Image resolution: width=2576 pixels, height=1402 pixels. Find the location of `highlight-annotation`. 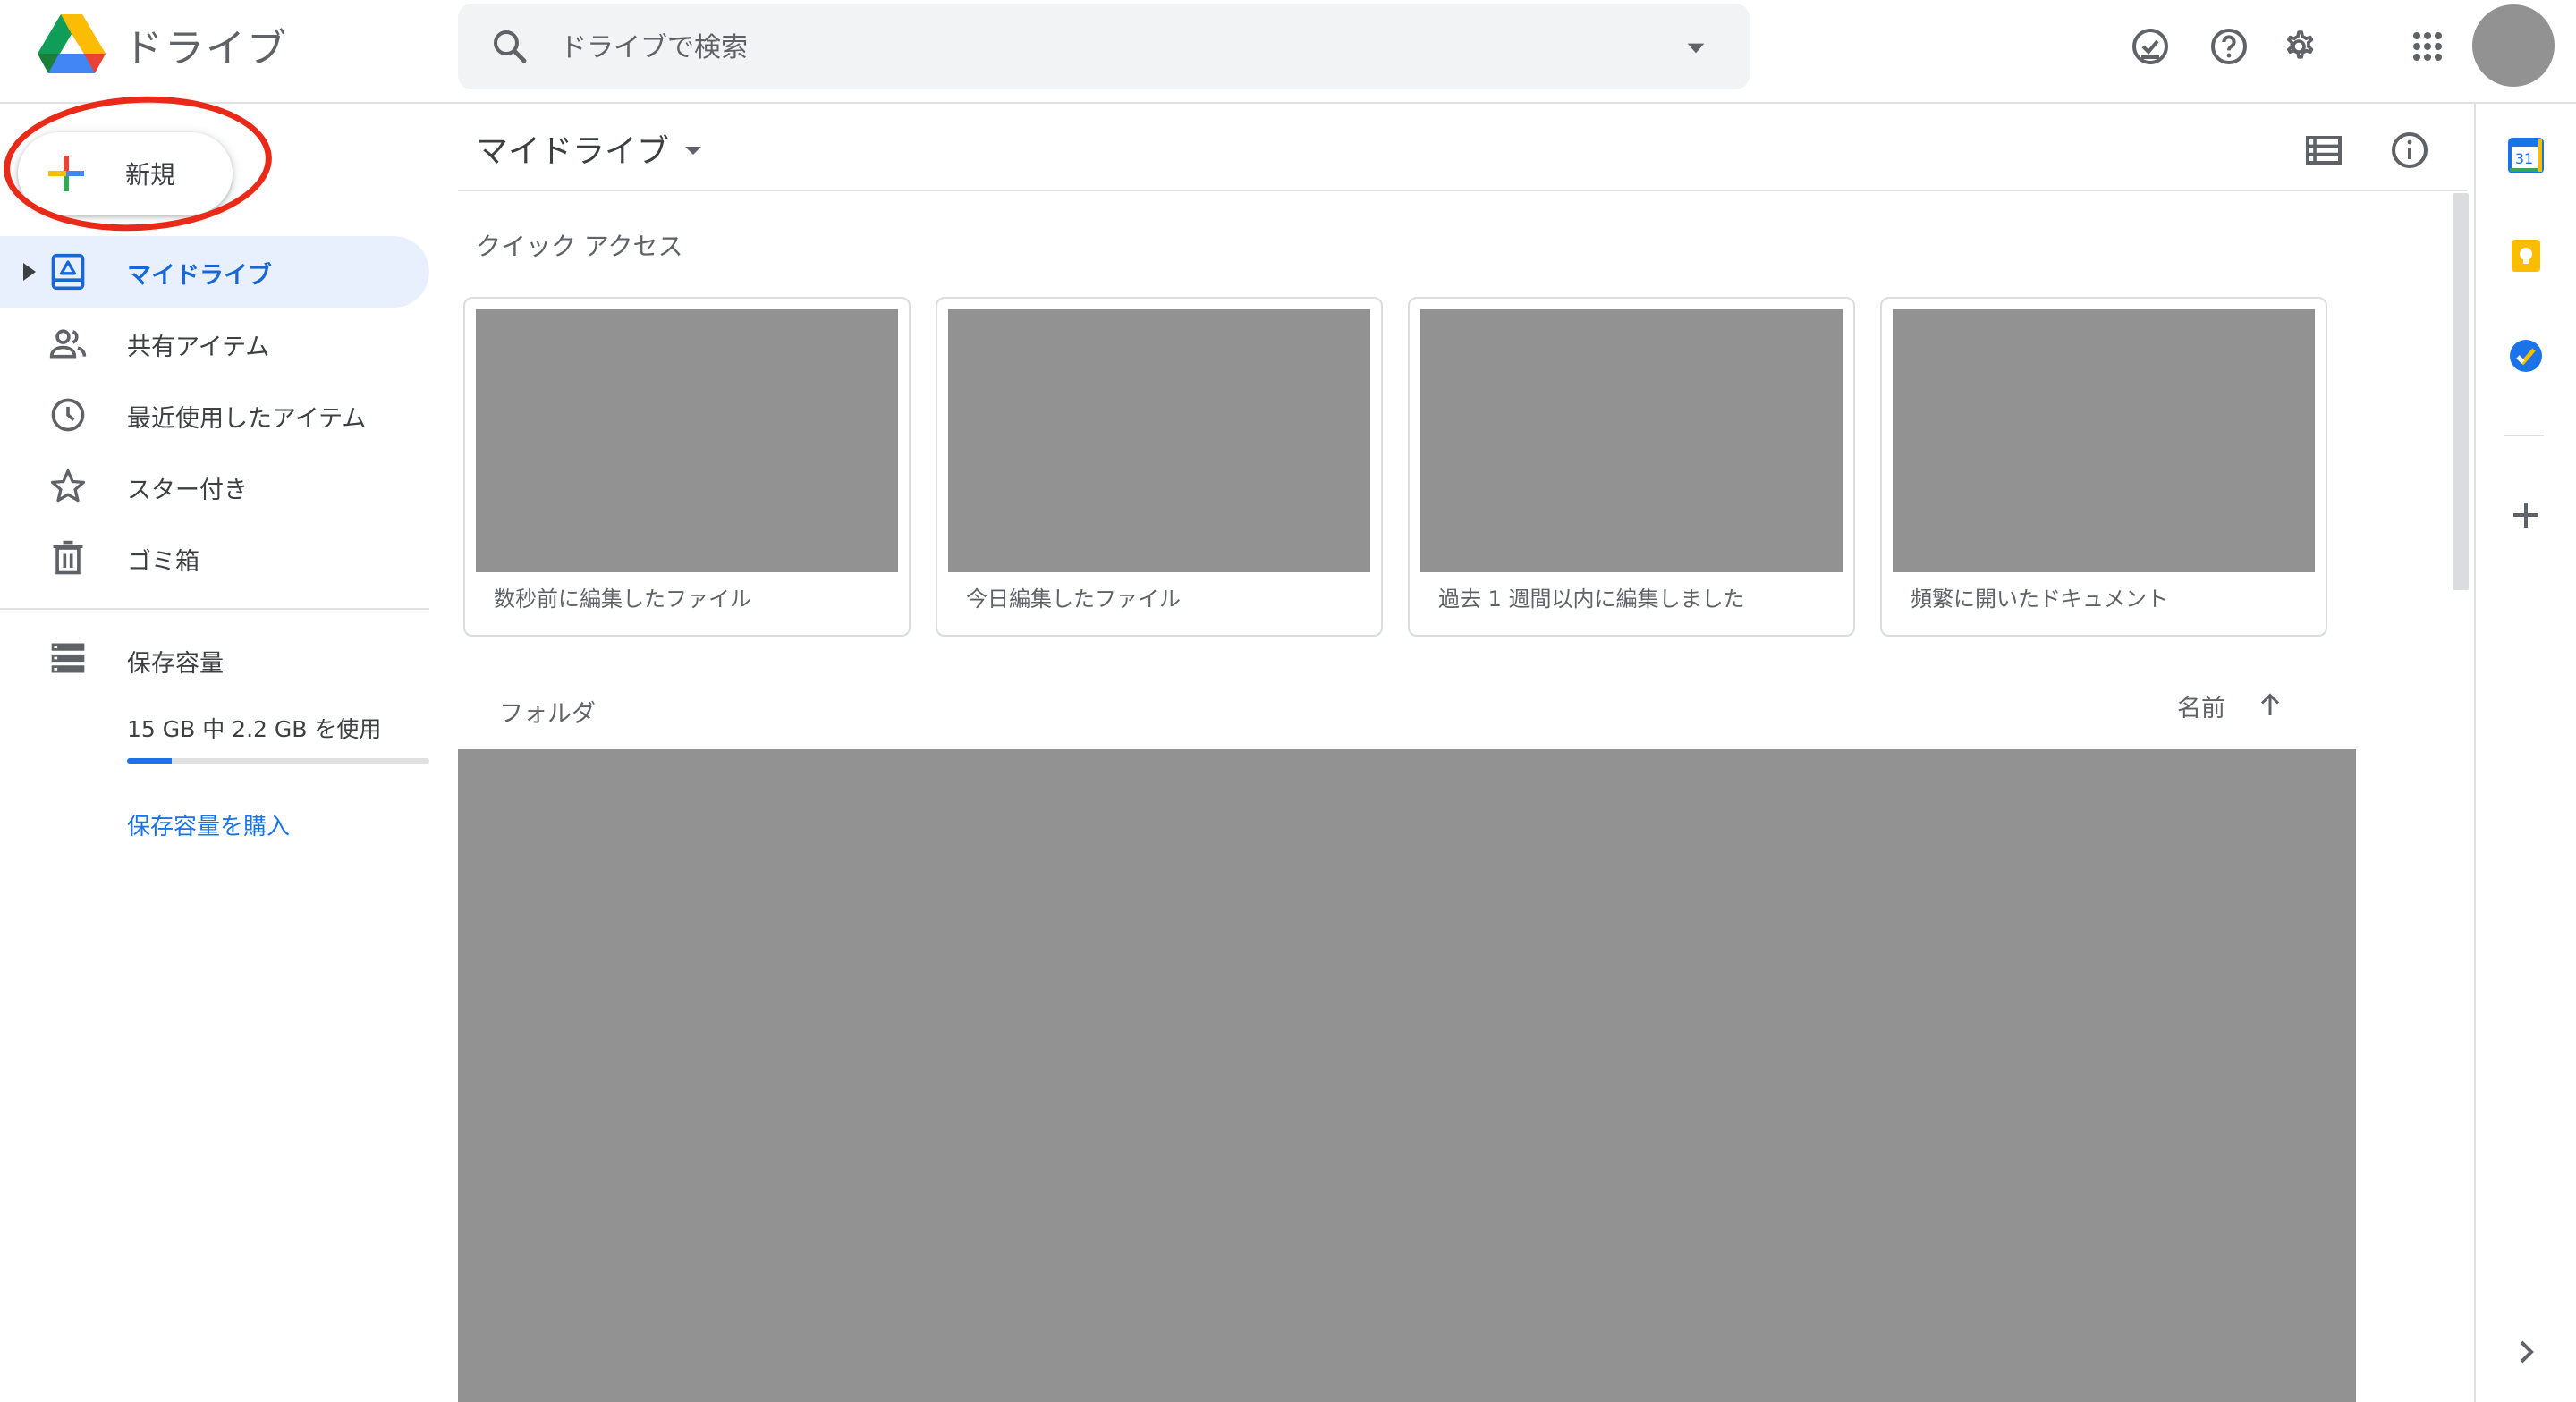

highlight-annotation is located at coordinates (137, 163).